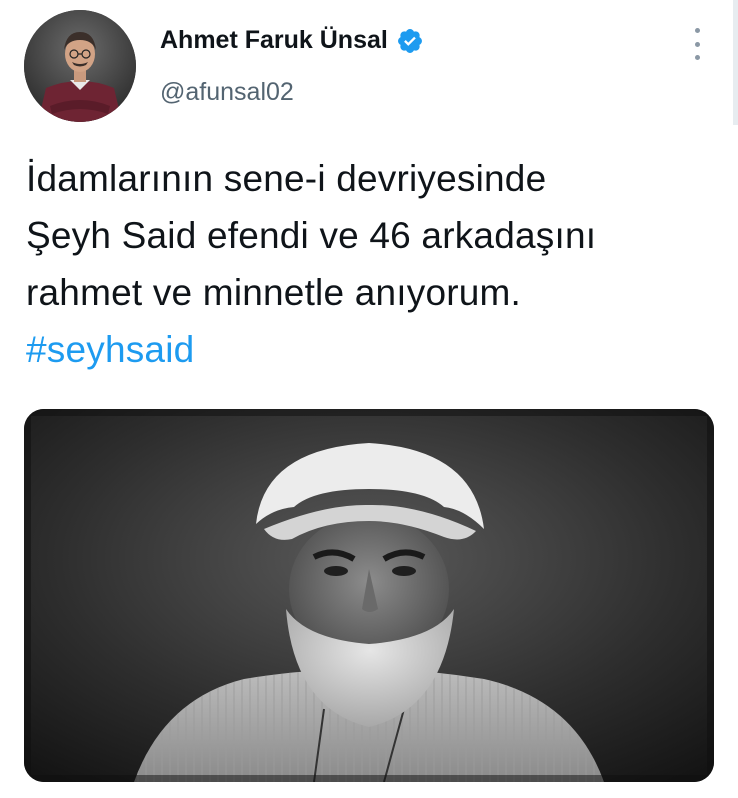 This screenshot has height=798, width=738. What do you see at coordinates (371, 349) in the screenshot?
I see `hashtag-link: #seyhsaid` at bounding box center [371, 349].